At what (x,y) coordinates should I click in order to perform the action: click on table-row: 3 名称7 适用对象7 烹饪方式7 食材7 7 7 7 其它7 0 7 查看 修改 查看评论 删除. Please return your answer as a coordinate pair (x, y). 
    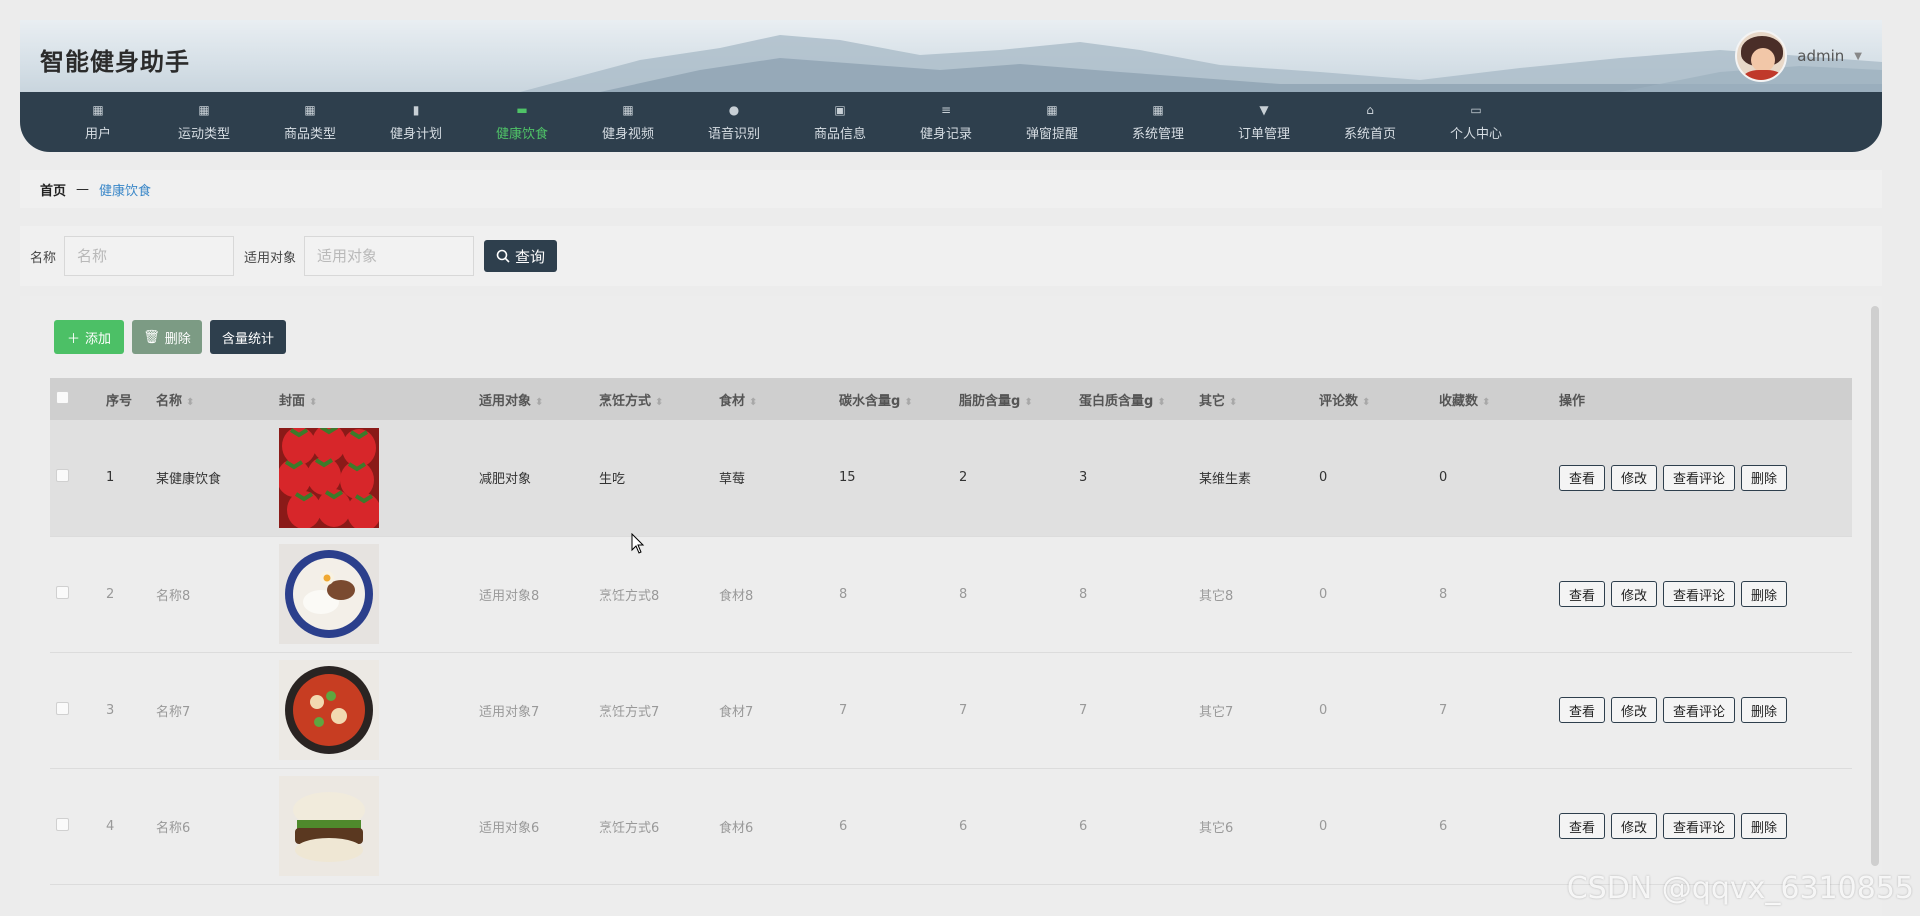
    Looking at the image, I should click on (951, 710).